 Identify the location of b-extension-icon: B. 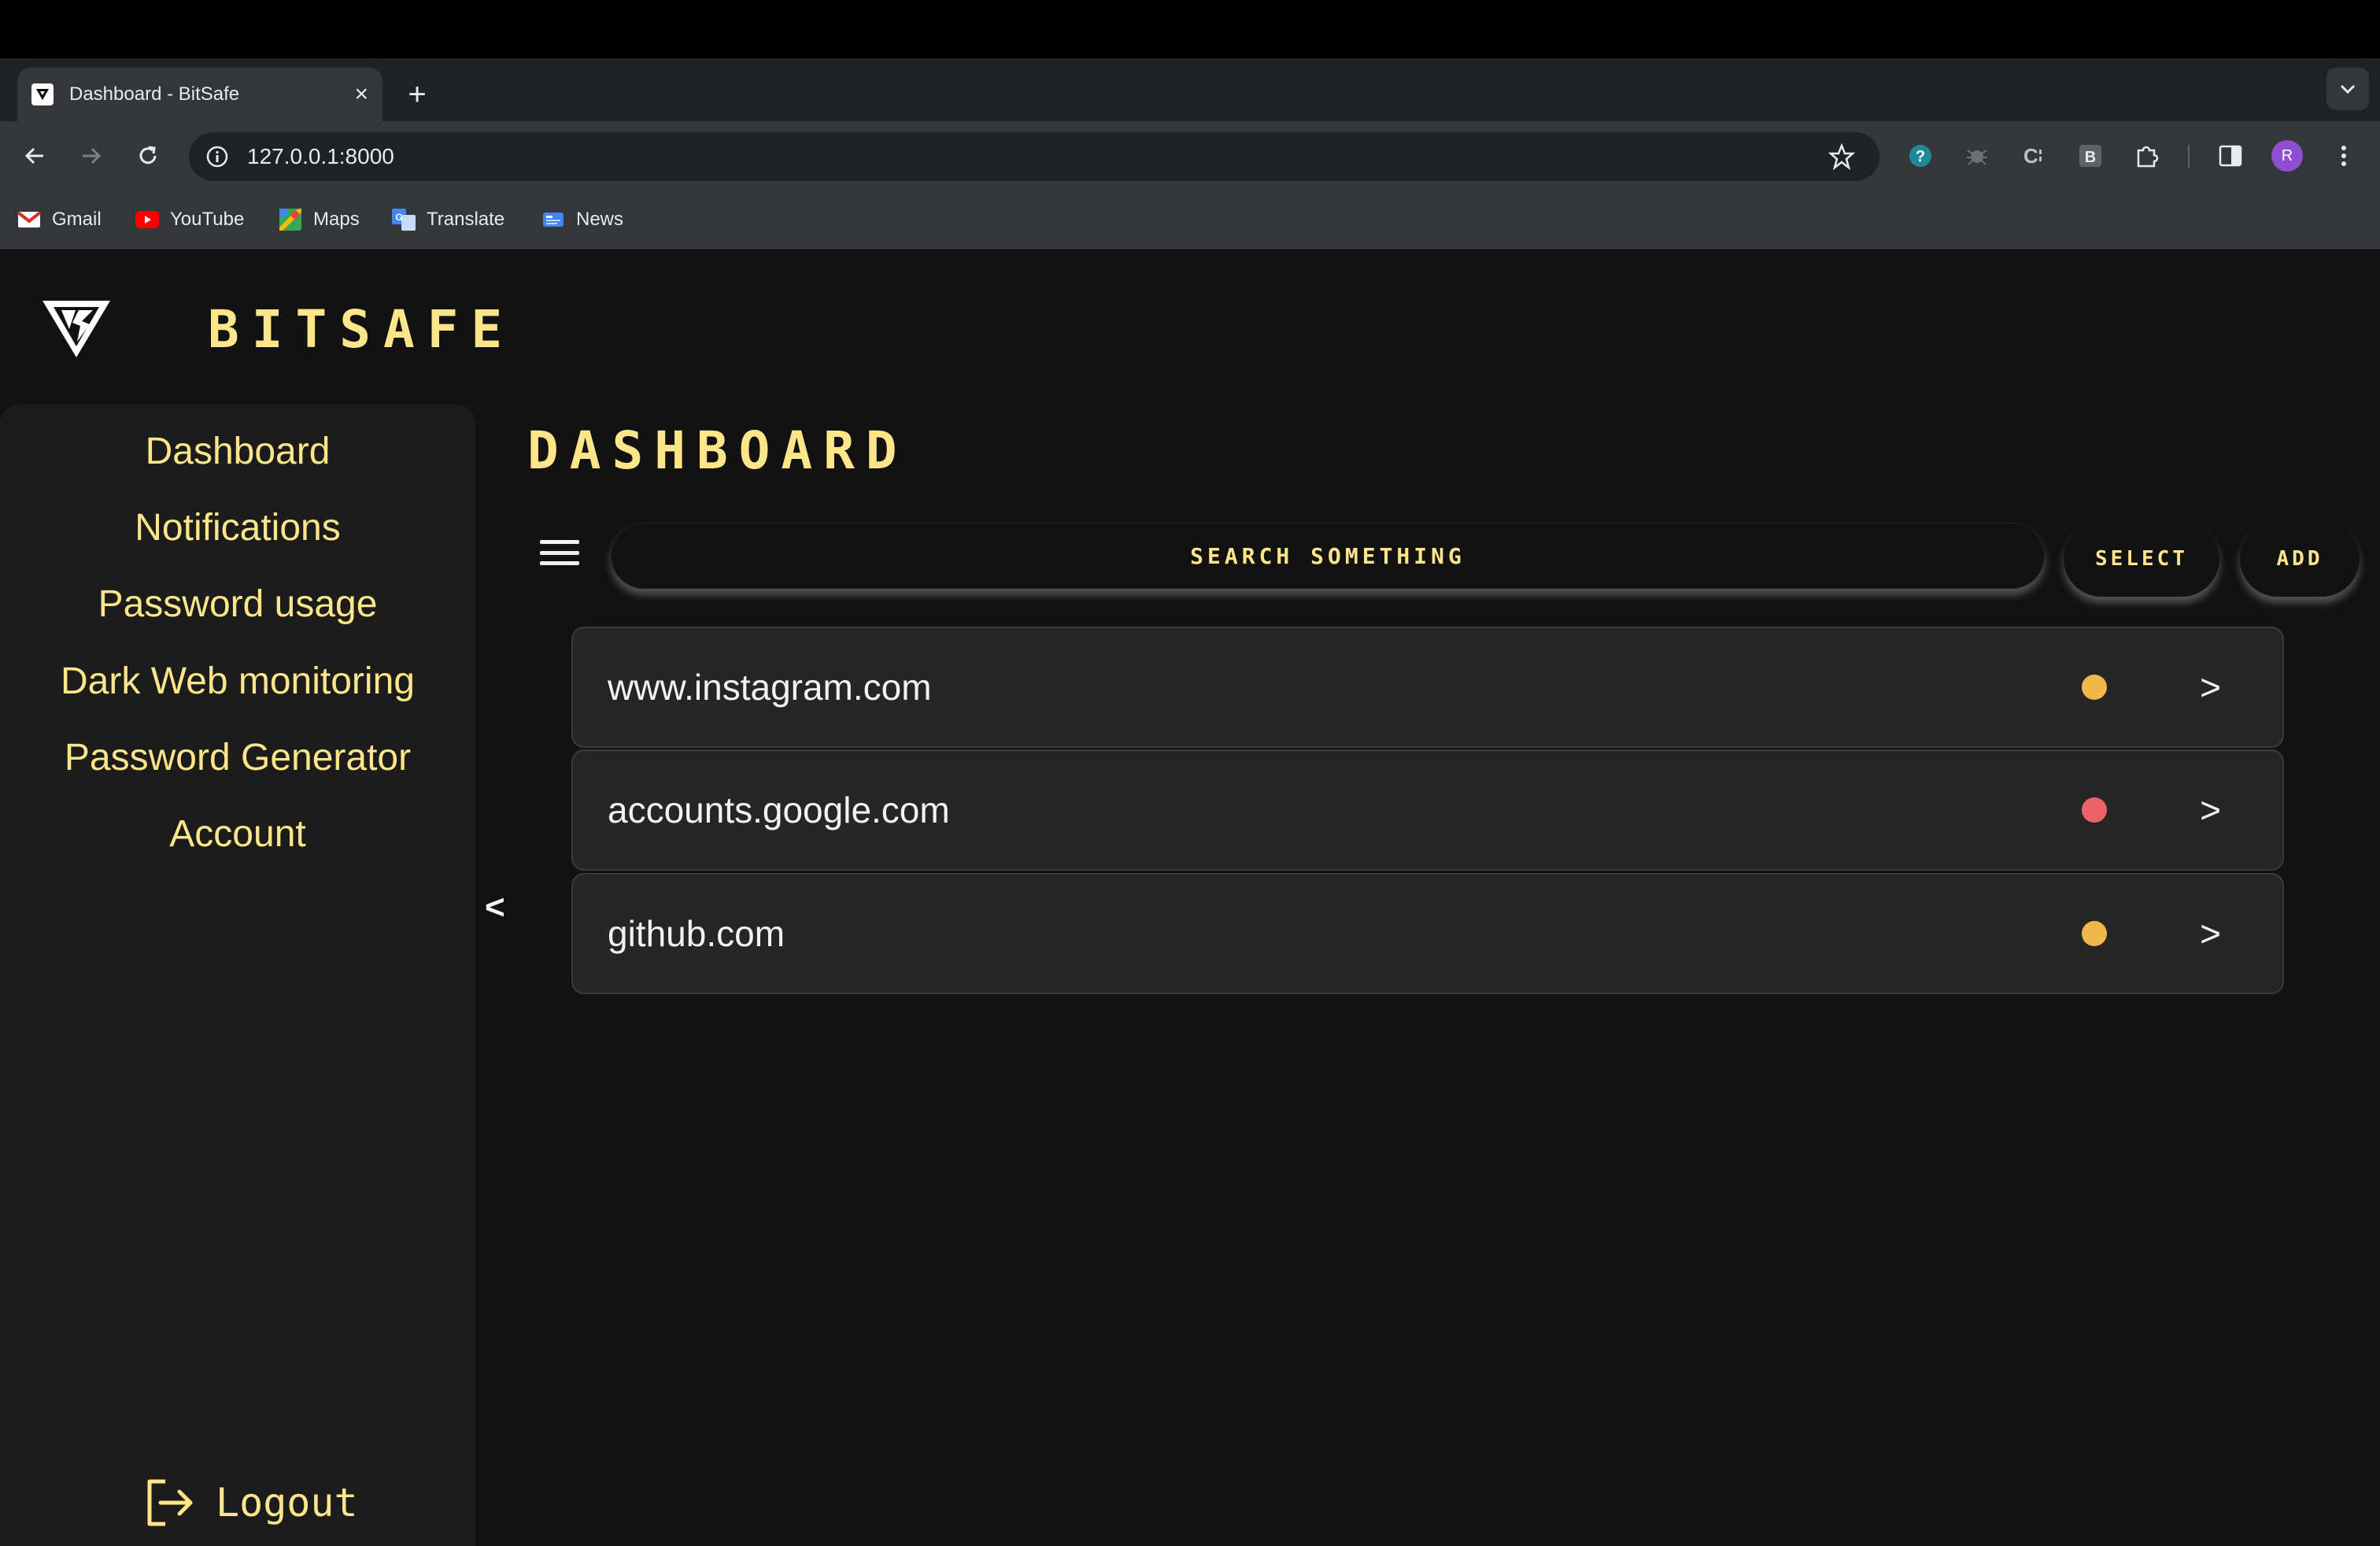
(2090, 156).